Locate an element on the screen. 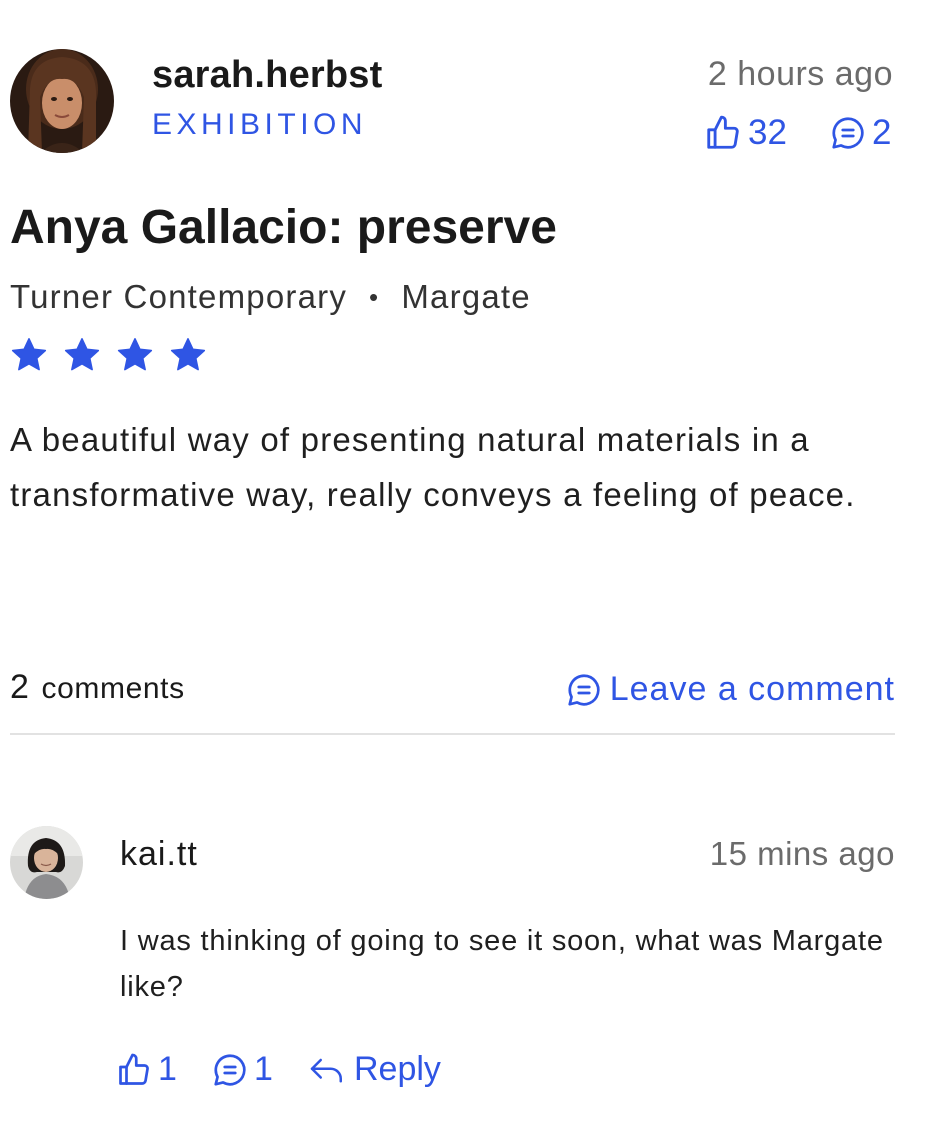  comment-like-button: 1 is located at coordinates (146, 1069).